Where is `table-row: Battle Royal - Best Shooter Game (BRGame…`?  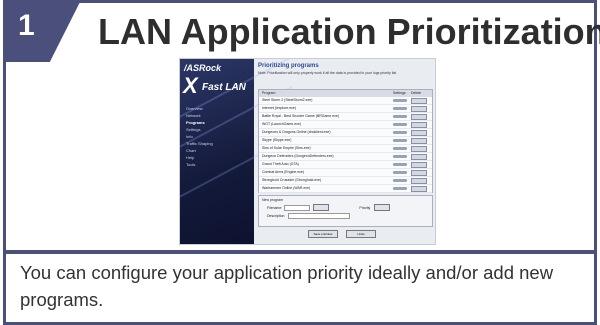
table-row: Battle Royal - Best Shooter Game (BRGame… is located at coordinates (345, 117).